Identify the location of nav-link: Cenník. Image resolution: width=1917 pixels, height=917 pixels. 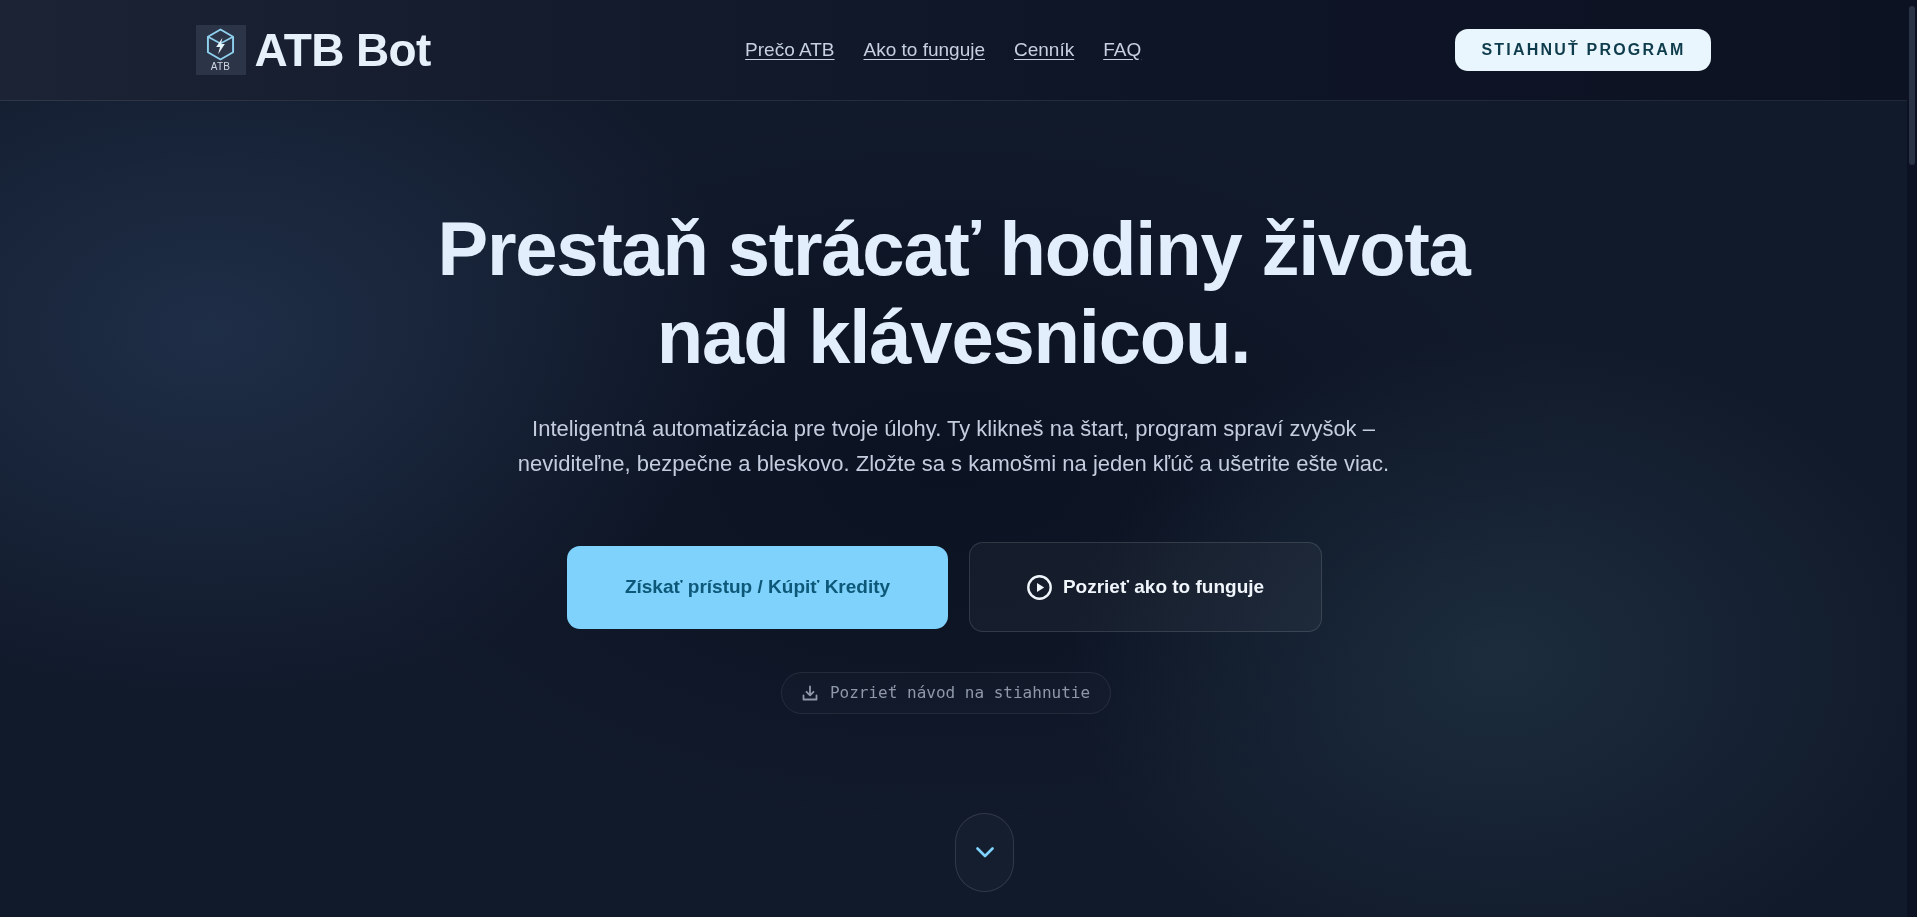
(1044, 50).